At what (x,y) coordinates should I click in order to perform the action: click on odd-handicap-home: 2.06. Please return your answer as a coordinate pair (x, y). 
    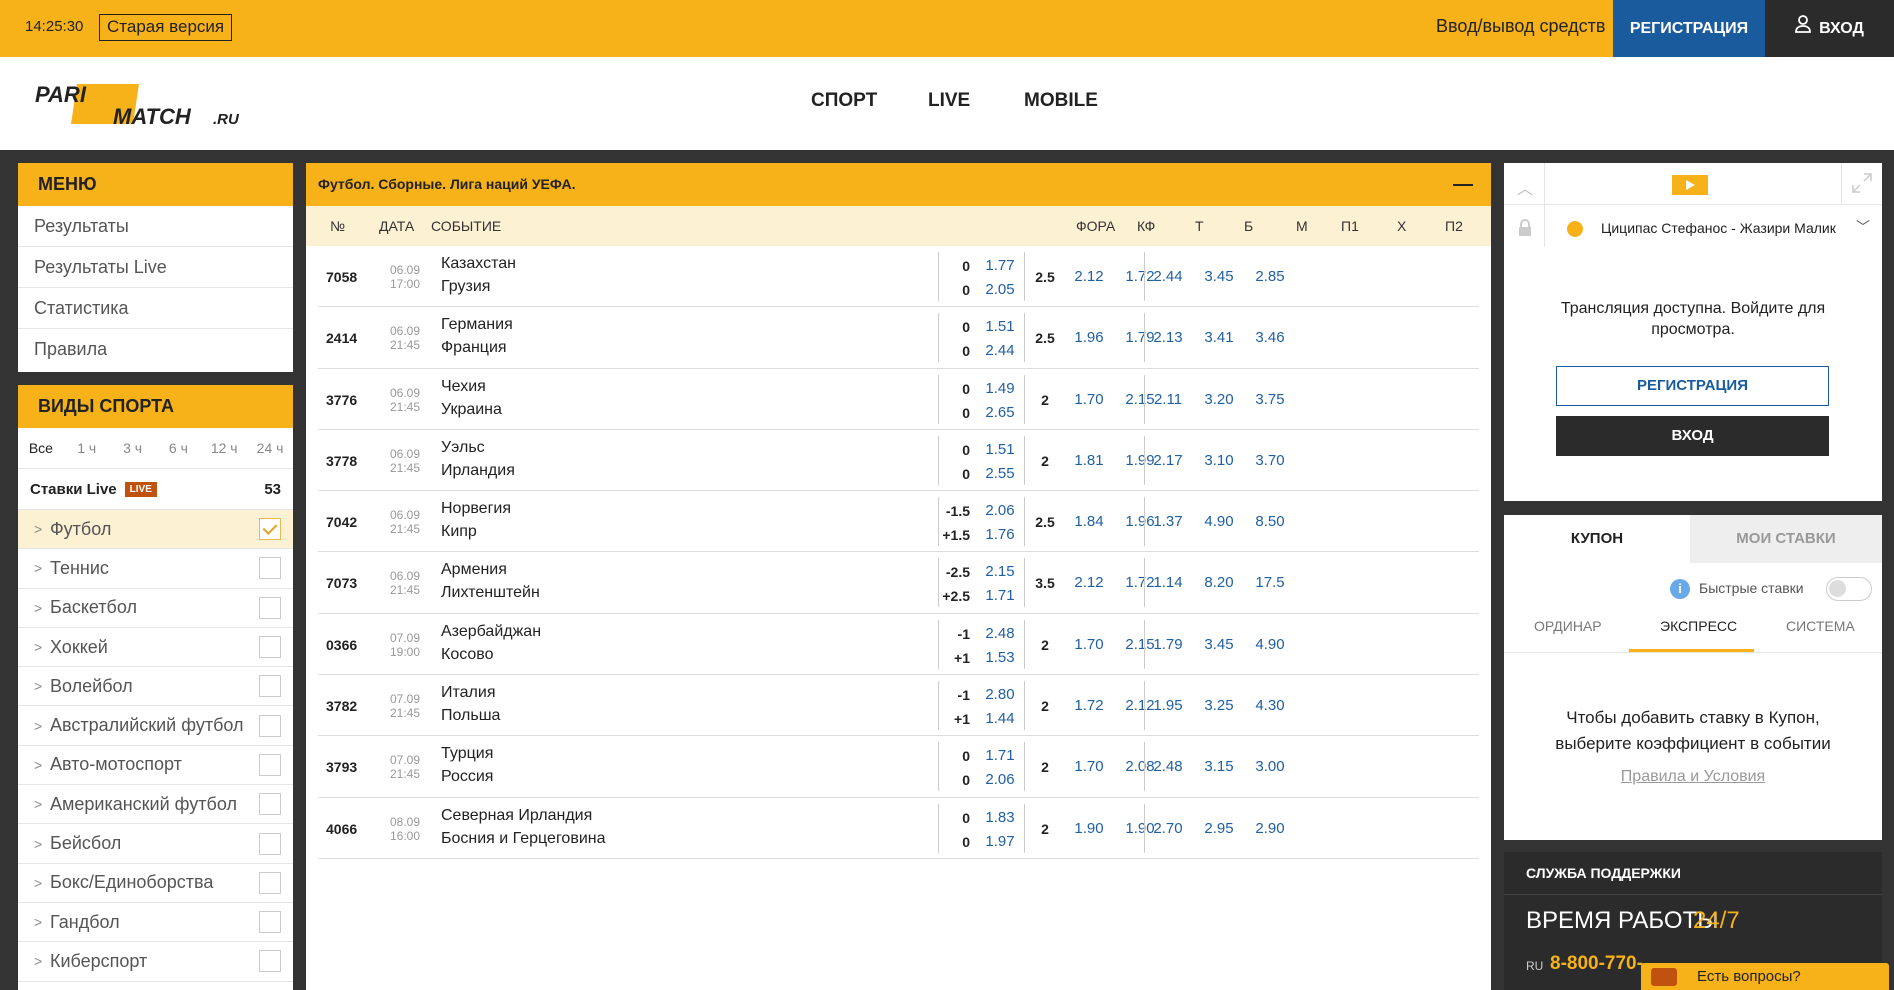
    Looking at the image, I should click on (1000, 510).